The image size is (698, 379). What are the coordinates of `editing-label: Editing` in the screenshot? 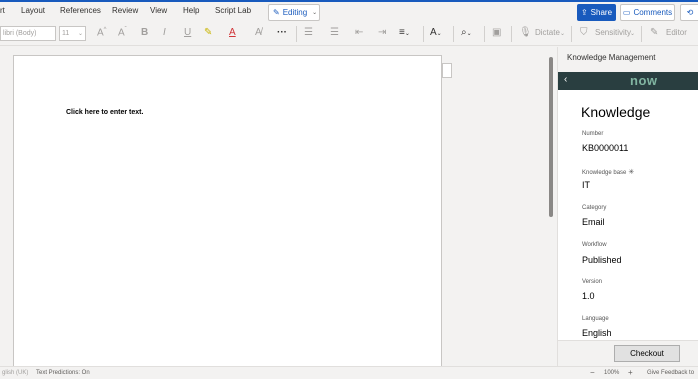 It's located at (295, 12).